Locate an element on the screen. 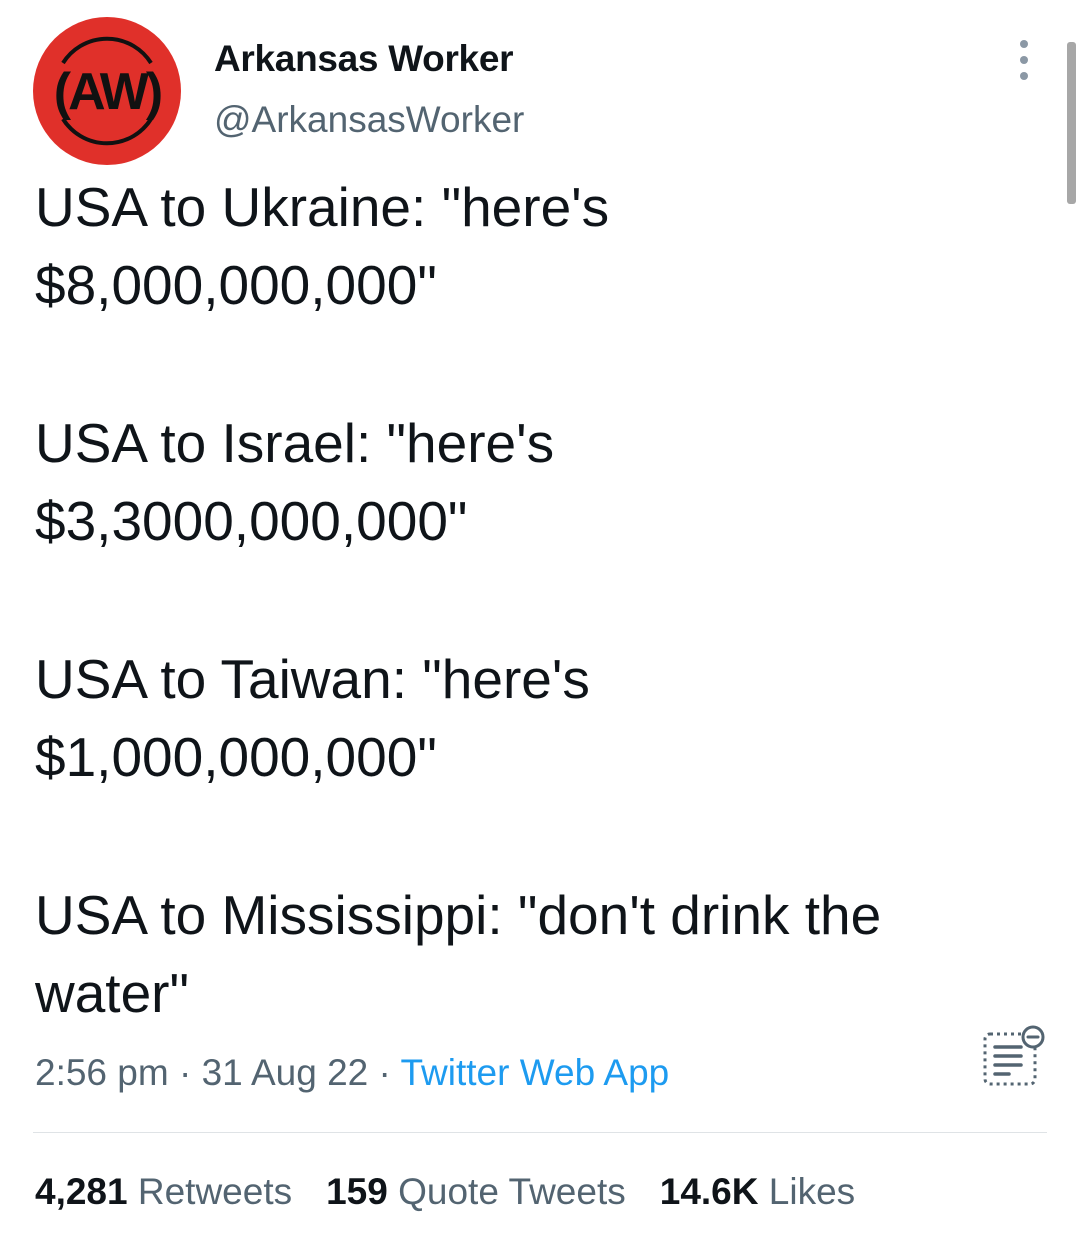 The height and width of the screenshot is (1249, 1080). avatar: (AW) is located at coordinates (107, 91).